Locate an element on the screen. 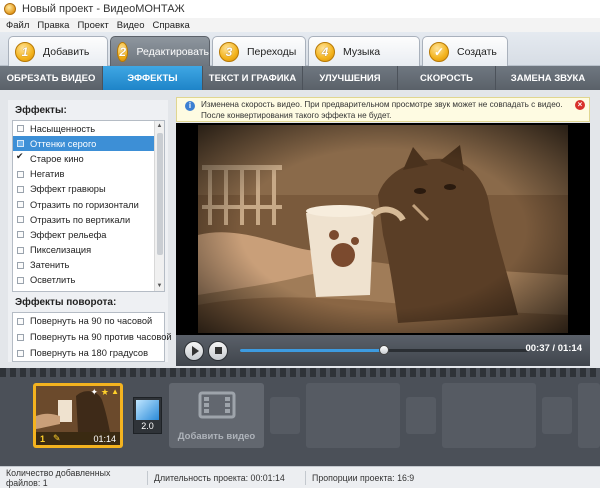  scrollbar-thumb is located at coordinates (160, 194).